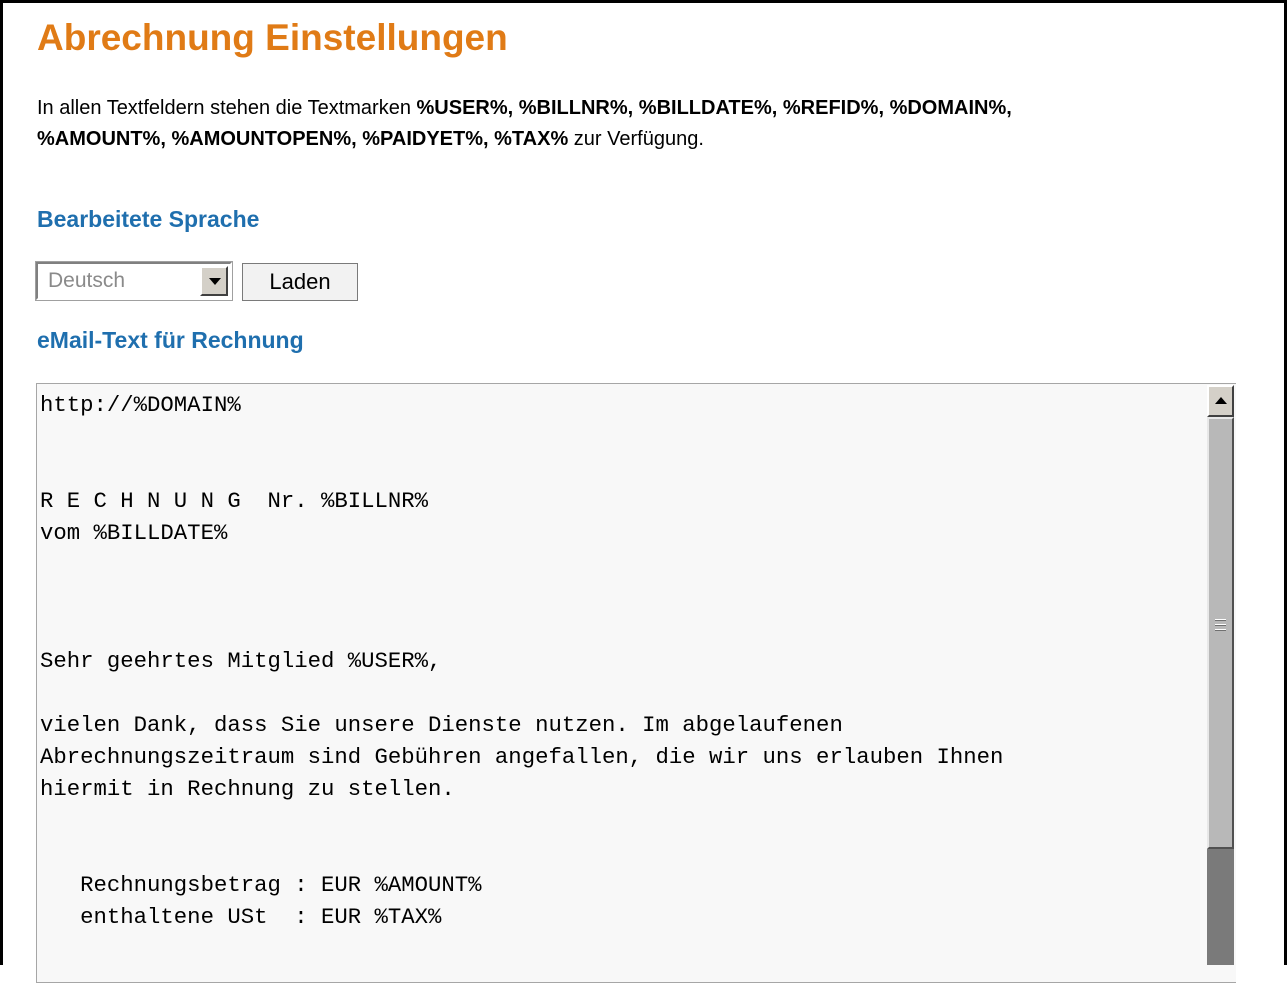 This screenshot has width=1287, height=983. What do you see at coordinates (170, 340) in the screenshot?
I see `email-section-heading: eMail-Text für Rechnung` at bounding box center [170, 340].